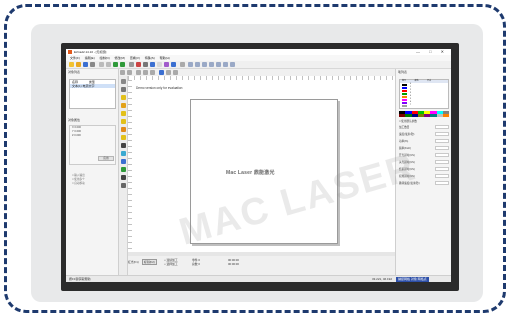 The width and height of the screenshot is (512, 319). What do you see at coordinates (218, 64) in the screenshot?
I see `zoom-object-icon` at bounding box center [218, 64].